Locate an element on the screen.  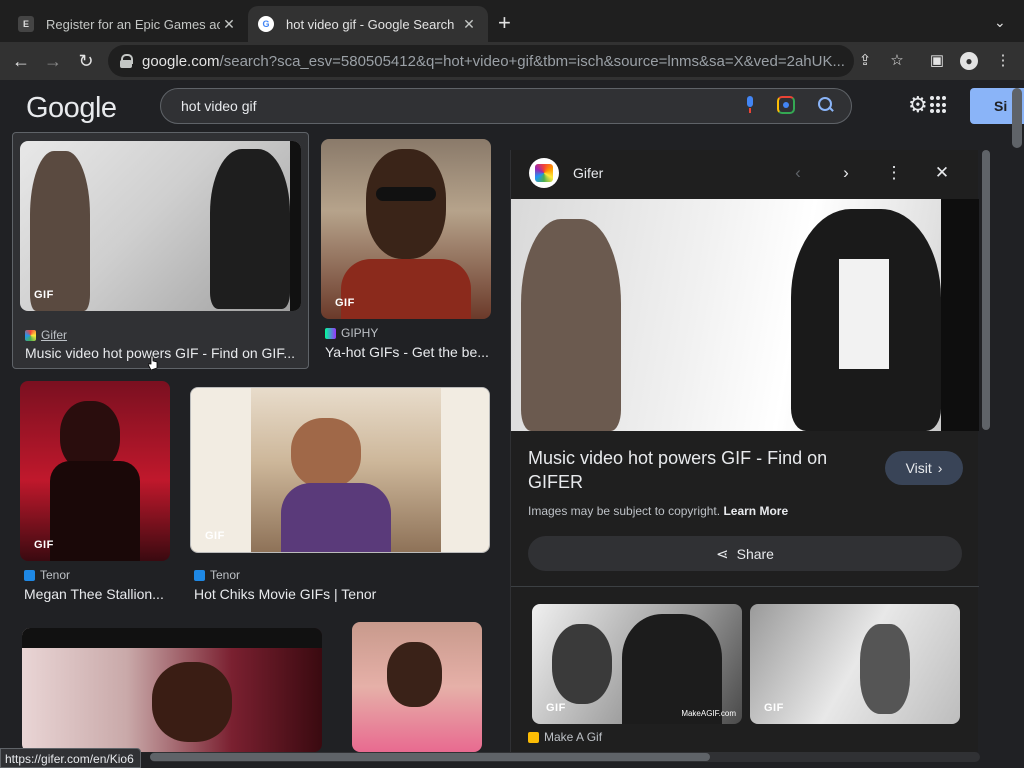
more-options-icon: ⋮ is located at coordinates (894, 173).